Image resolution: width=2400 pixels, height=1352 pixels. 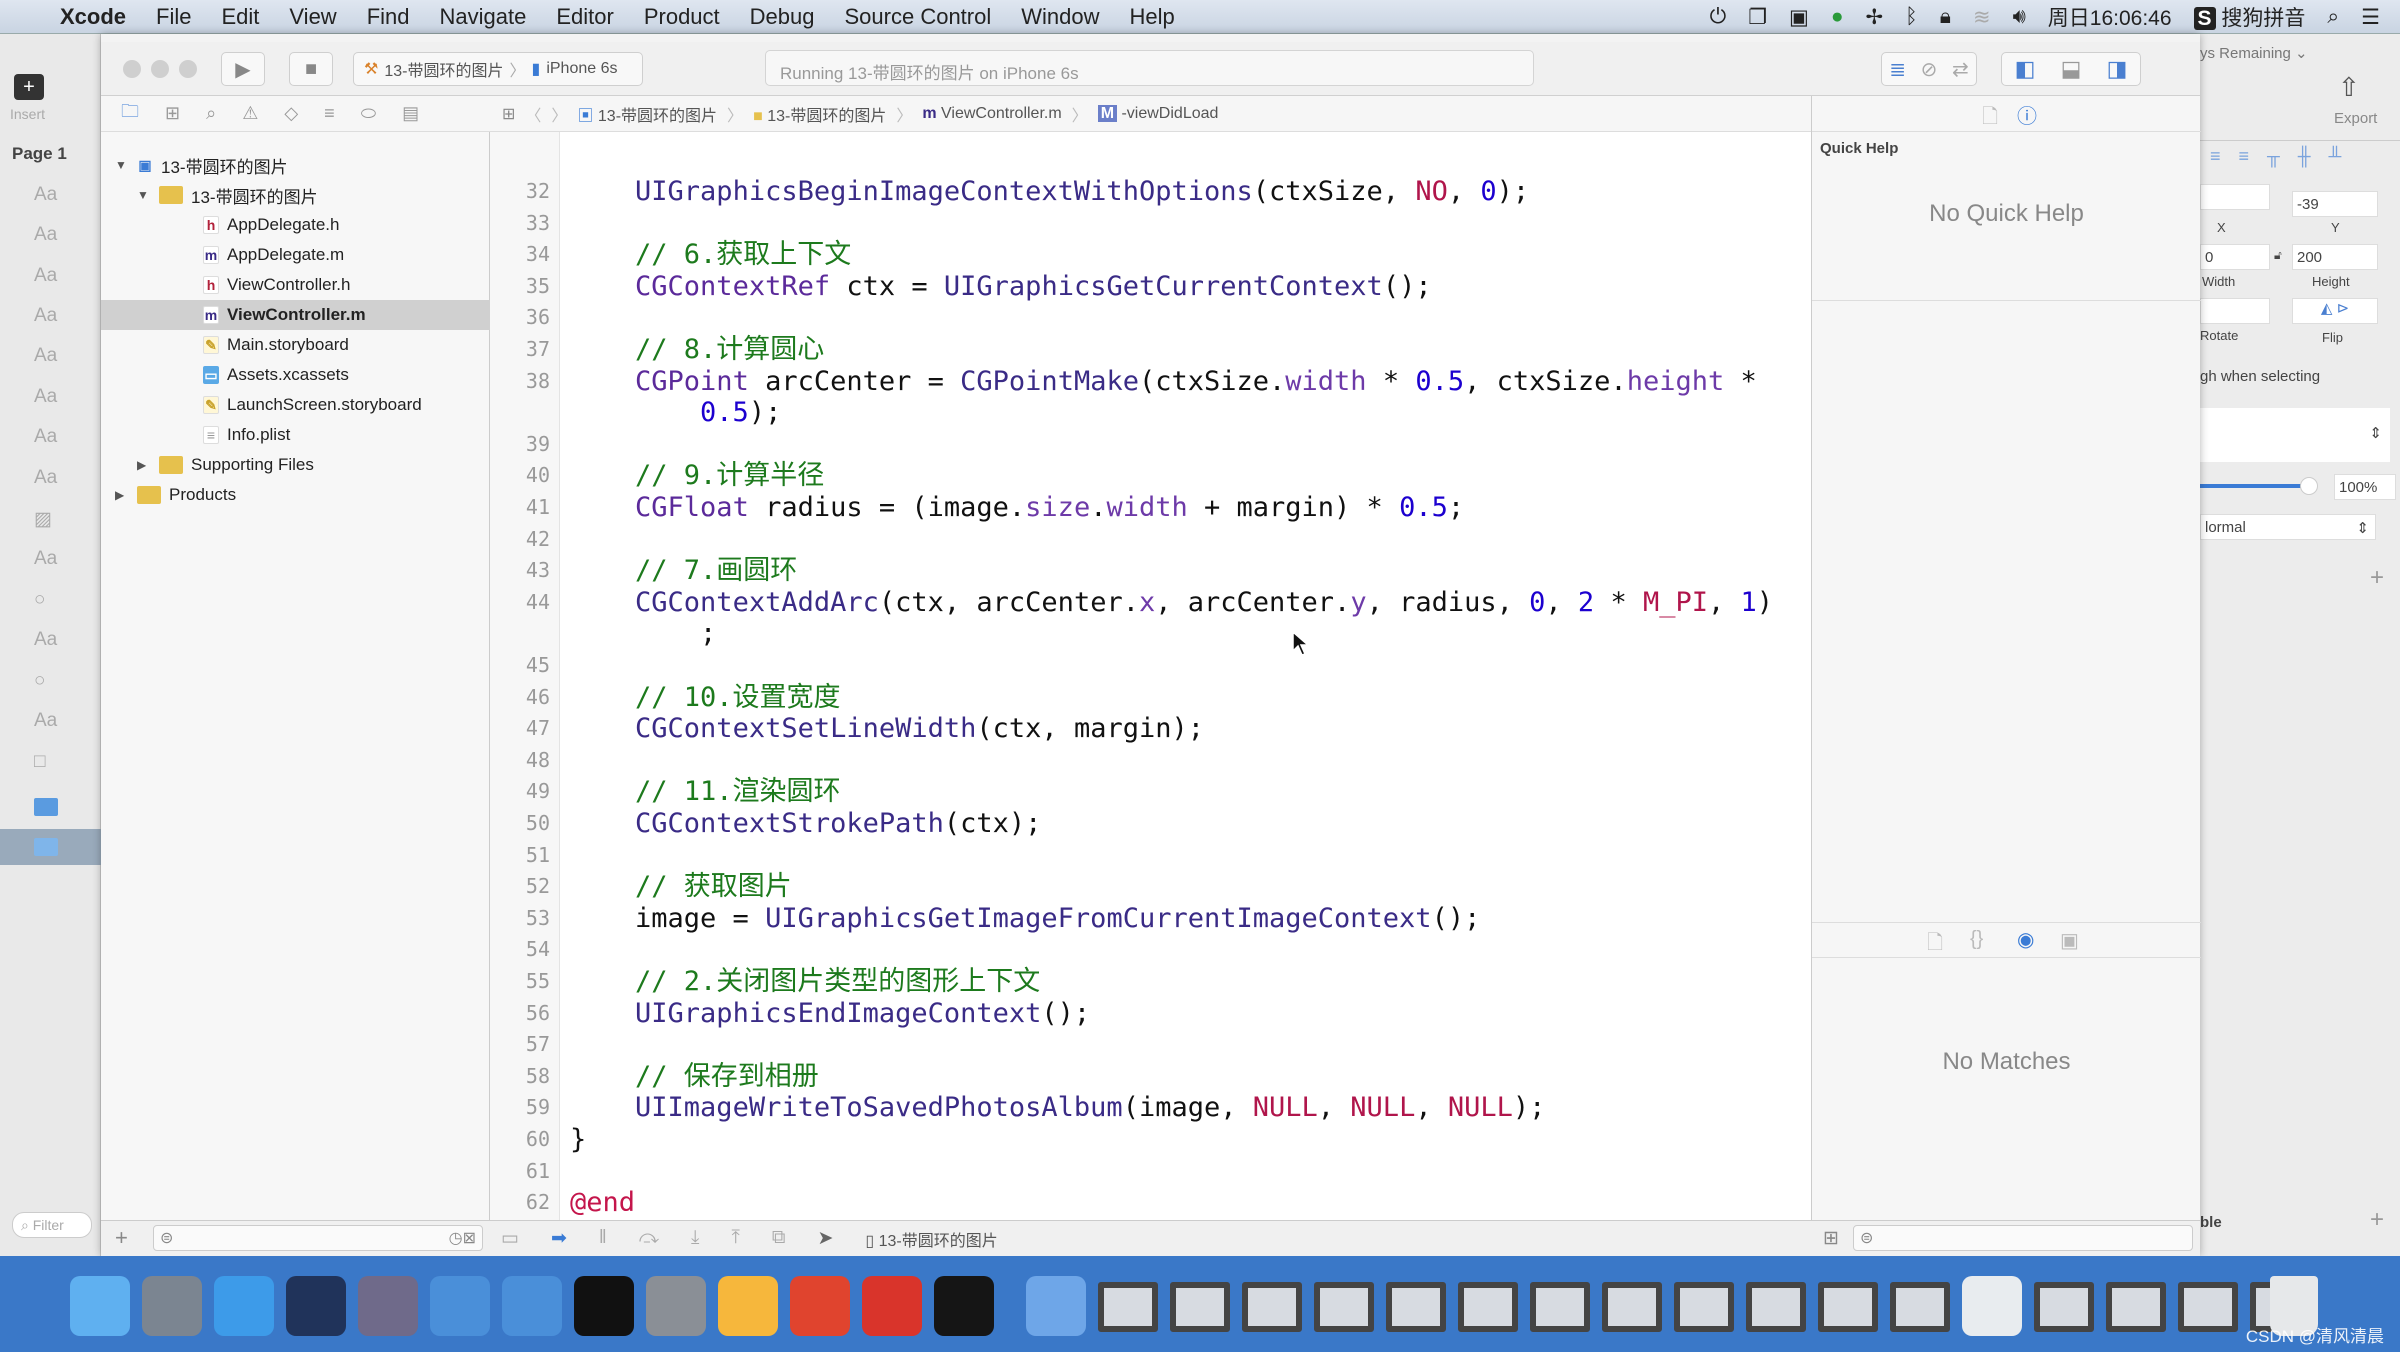 What do you see at coordinates (2309, 486) in the screenshot?
I see `opacity-slider-knob` at bounding box center [2309, 486].